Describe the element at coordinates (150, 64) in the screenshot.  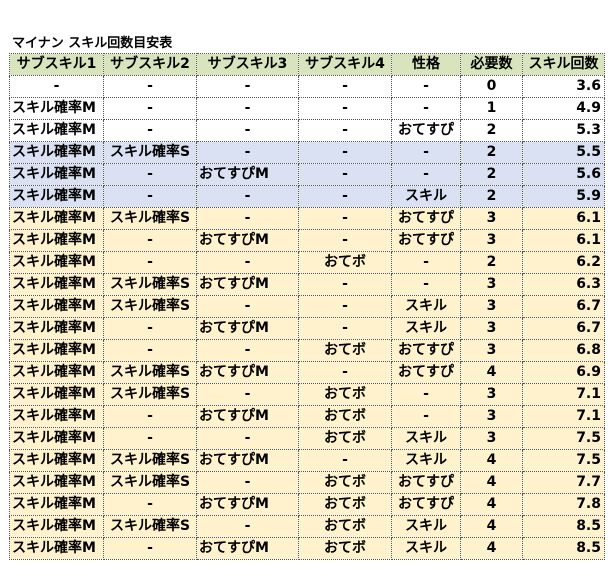
I see `header-sub-skill-2: サブスキル2` at that location.